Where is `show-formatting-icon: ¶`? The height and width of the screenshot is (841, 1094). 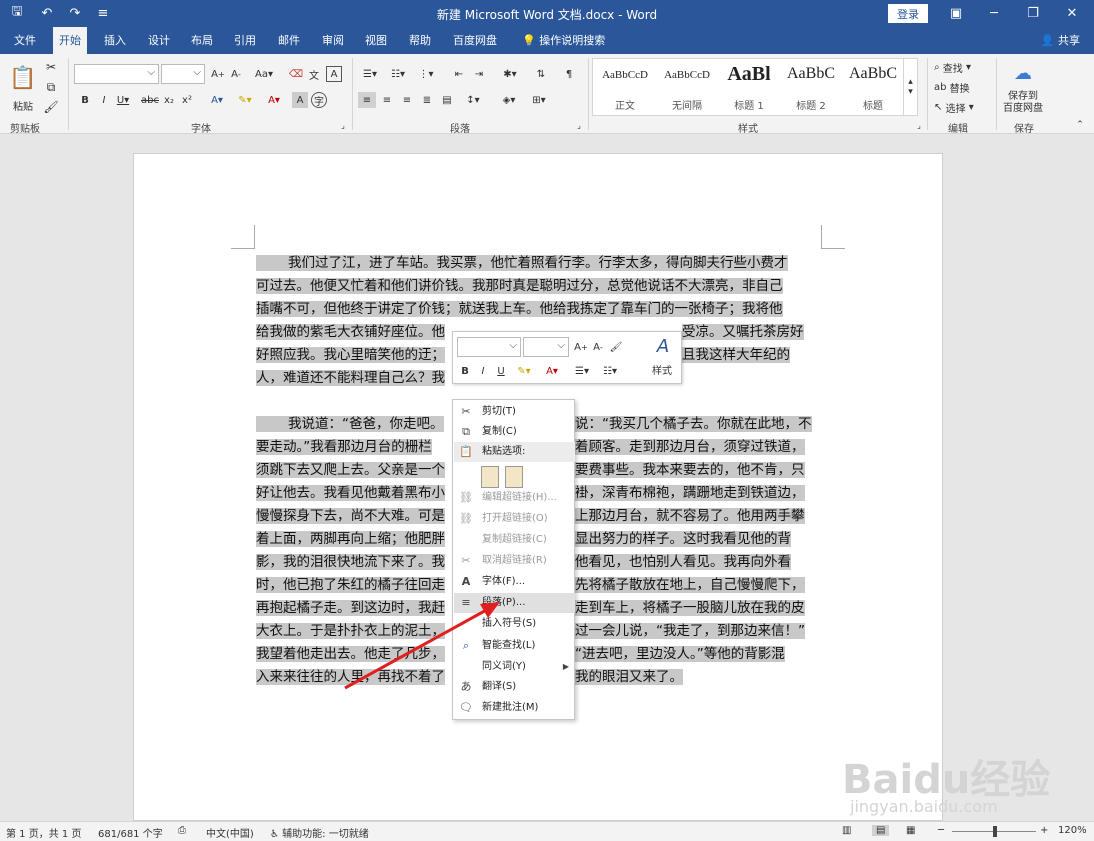 show-formatting-icon: ¶ is located at coordinates (569, 74).